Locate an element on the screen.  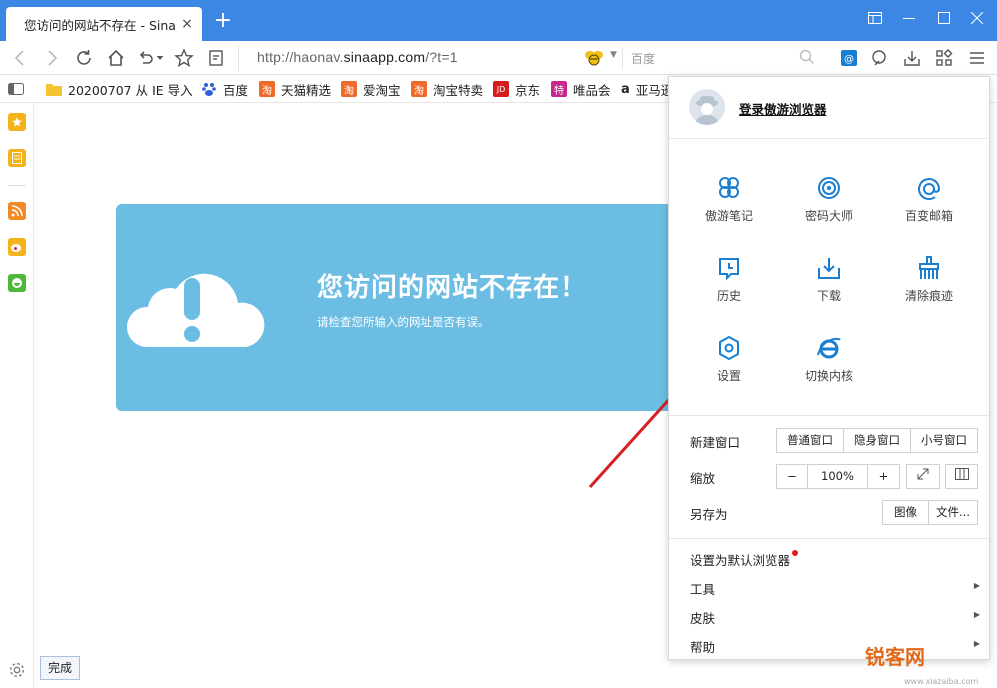
new-window-label: 新建窗口 is located at coordinates (715, 442).